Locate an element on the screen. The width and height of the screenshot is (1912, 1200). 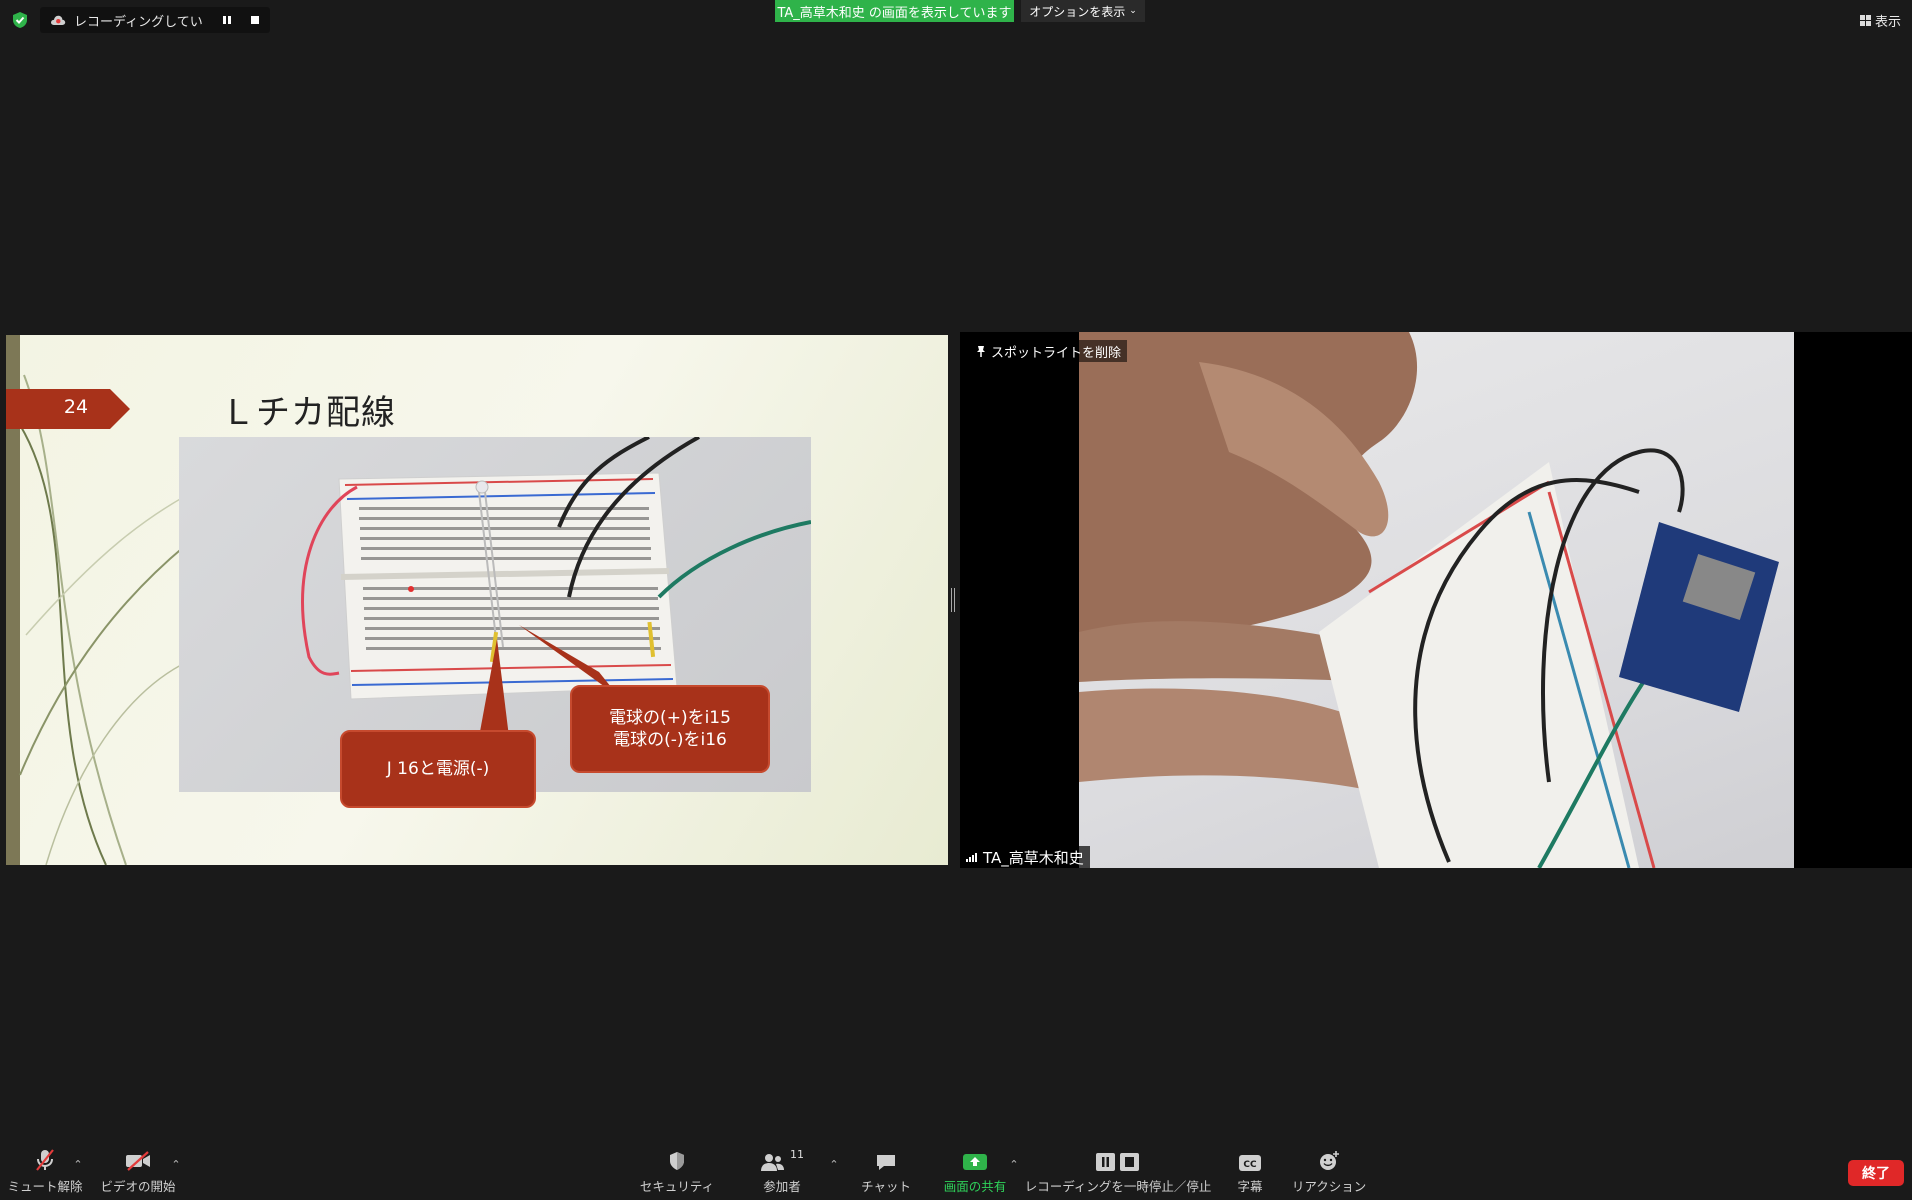
slide-page-number: 24 is located at coordinates (76, 407).